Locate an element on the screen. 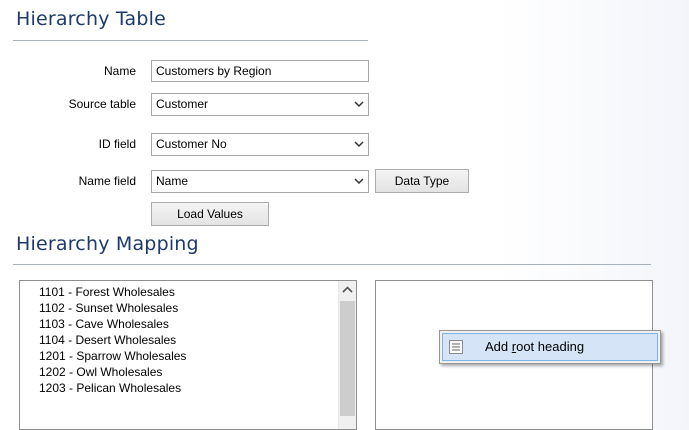  list-item: 1103 - Cave Wholesales is located at coordinates (188, 324).